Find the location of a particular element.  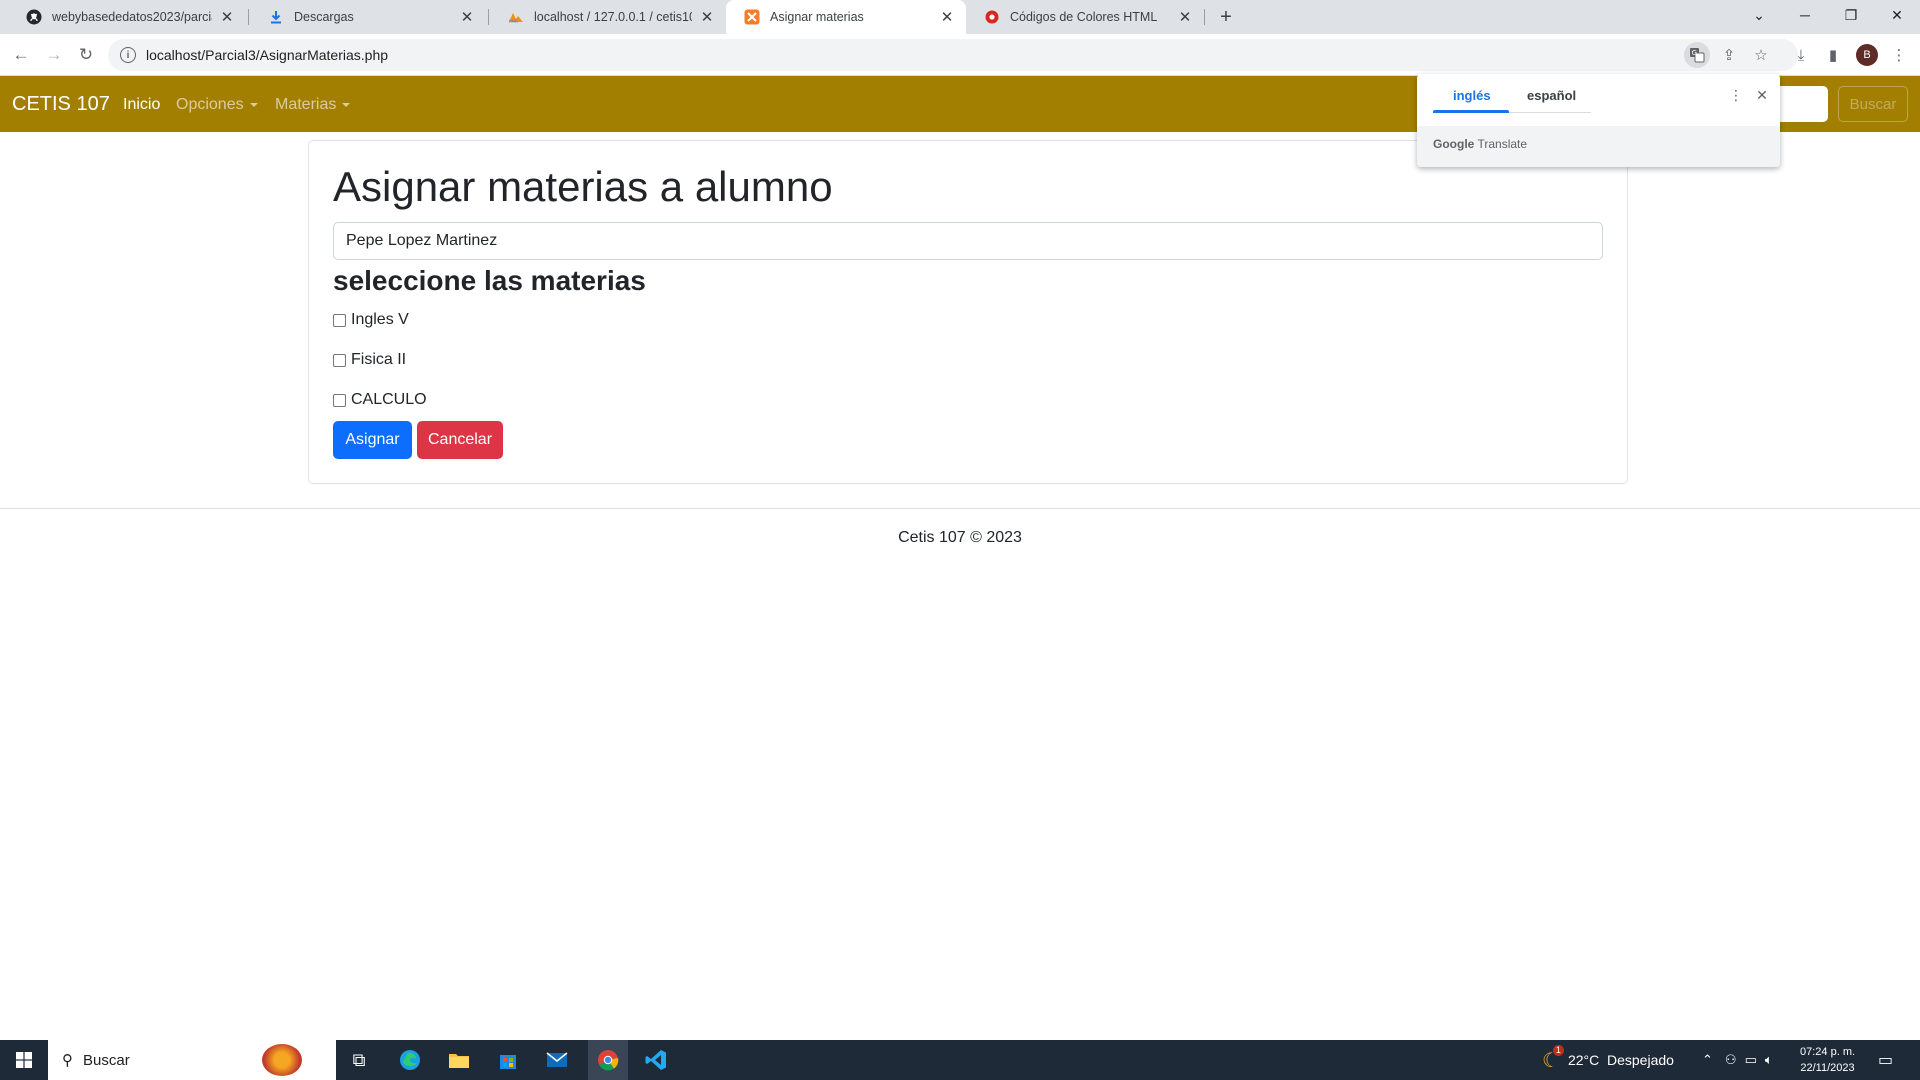

footer-copyright: Cetis 107 © 2023 is located at coordinates (960, 537).